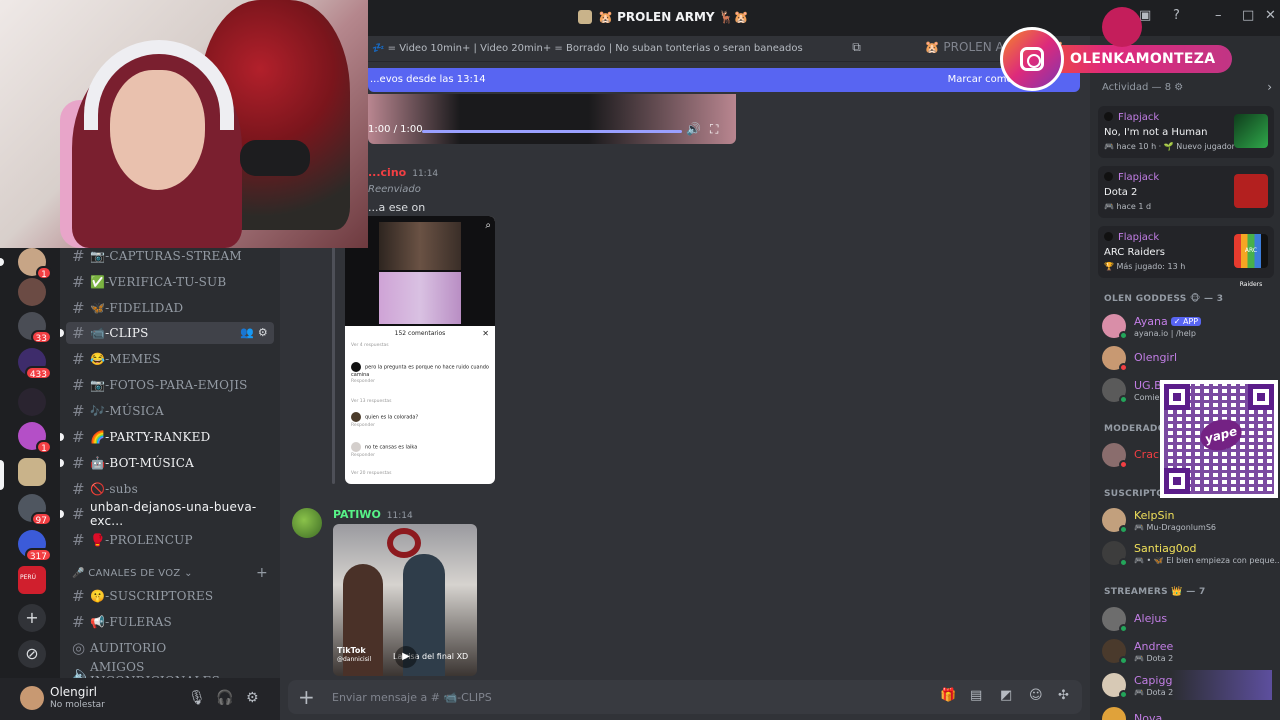  What do you see at coordinates (420, 420) in the screenshot?
I see `comment-item: quien es la colorada? Responder` at bounding box center [420, 420].